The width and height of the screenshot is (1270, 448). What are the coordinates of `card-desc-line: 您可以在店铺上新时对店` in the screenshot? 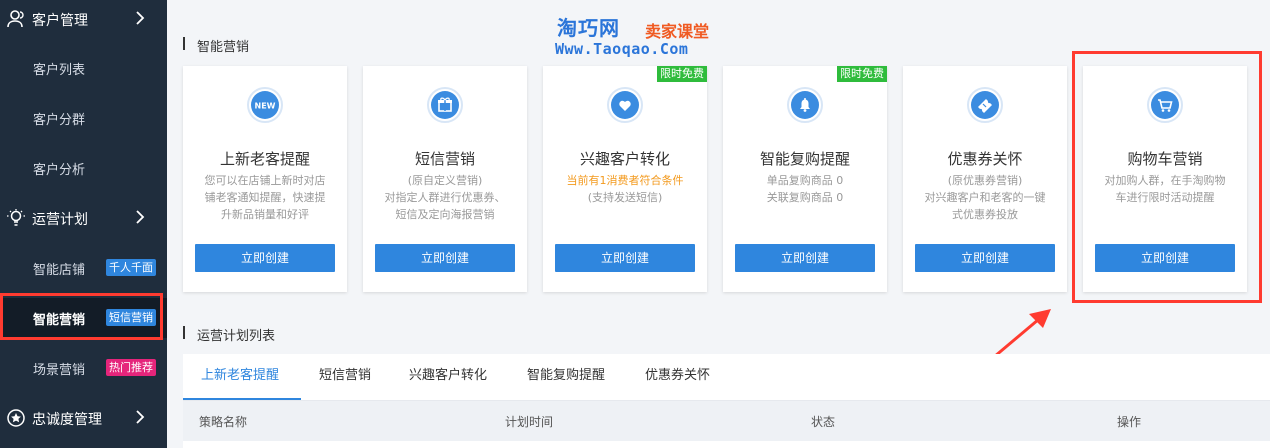 It's located at (265, 180).